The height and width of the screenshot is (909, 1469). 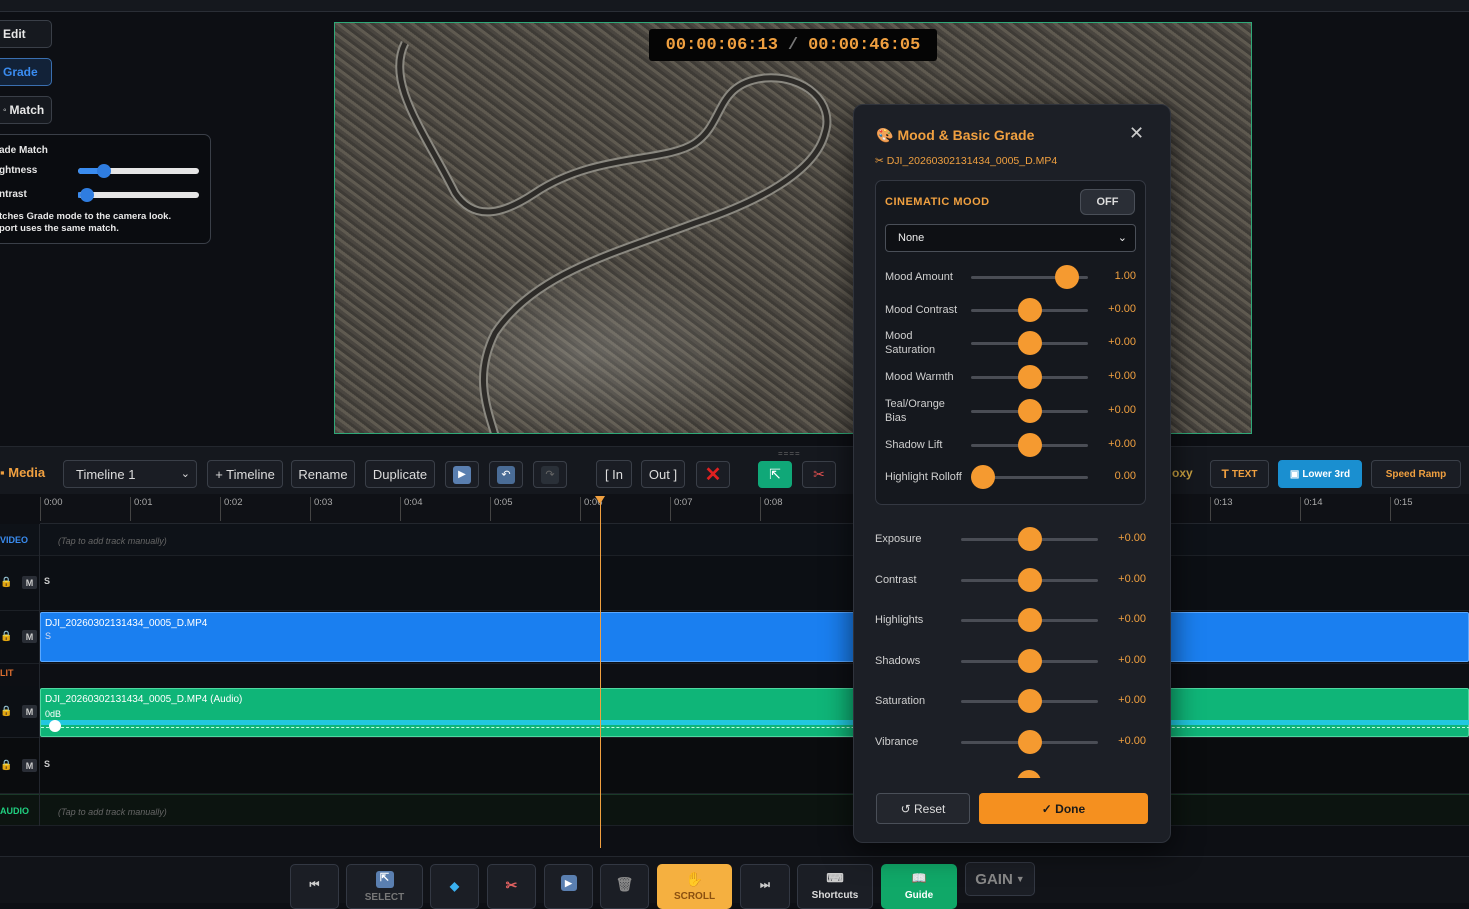 What do you see at coordinates (1012, 780) in the screenshot?
I see `scroll-fade` at bounding box center [1012, 780].